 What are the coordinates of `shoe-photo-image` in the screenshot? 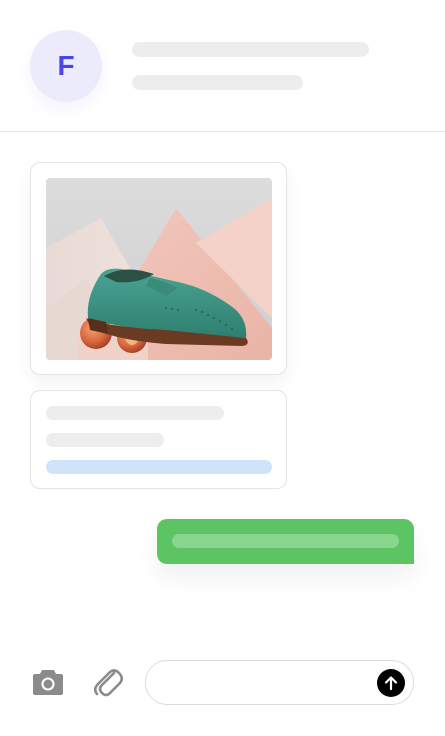 It's located at (159, 269).